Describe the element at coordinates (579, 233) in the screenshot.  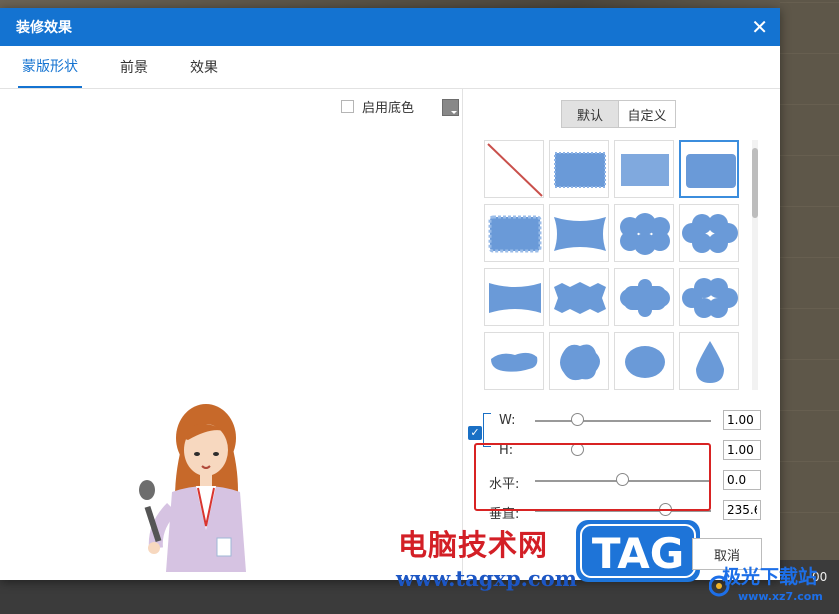
I see `shape-concave-rect` at that location.